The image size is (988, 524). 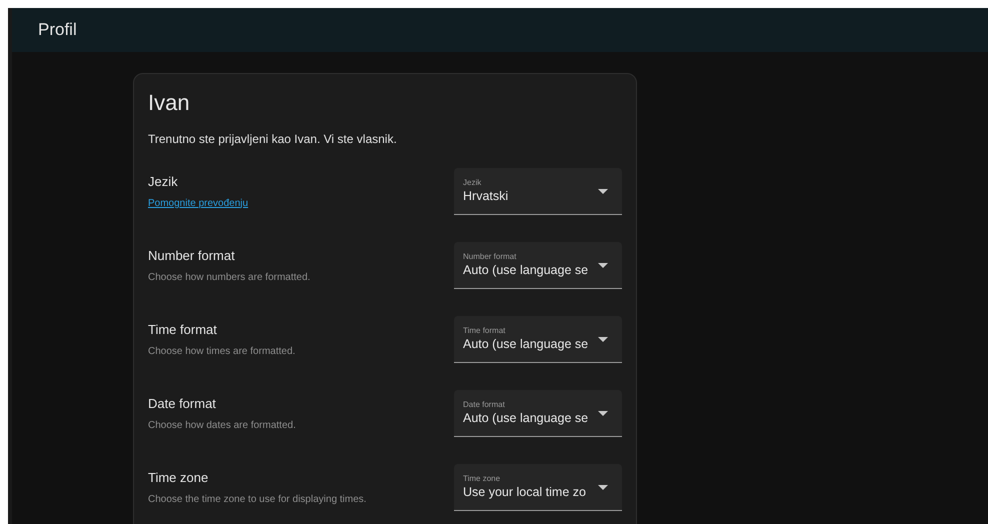 What do you see at coordinates (182, 404) in the screenshot?
I see `setting-label: Date format` at bounding box center [182, 404].